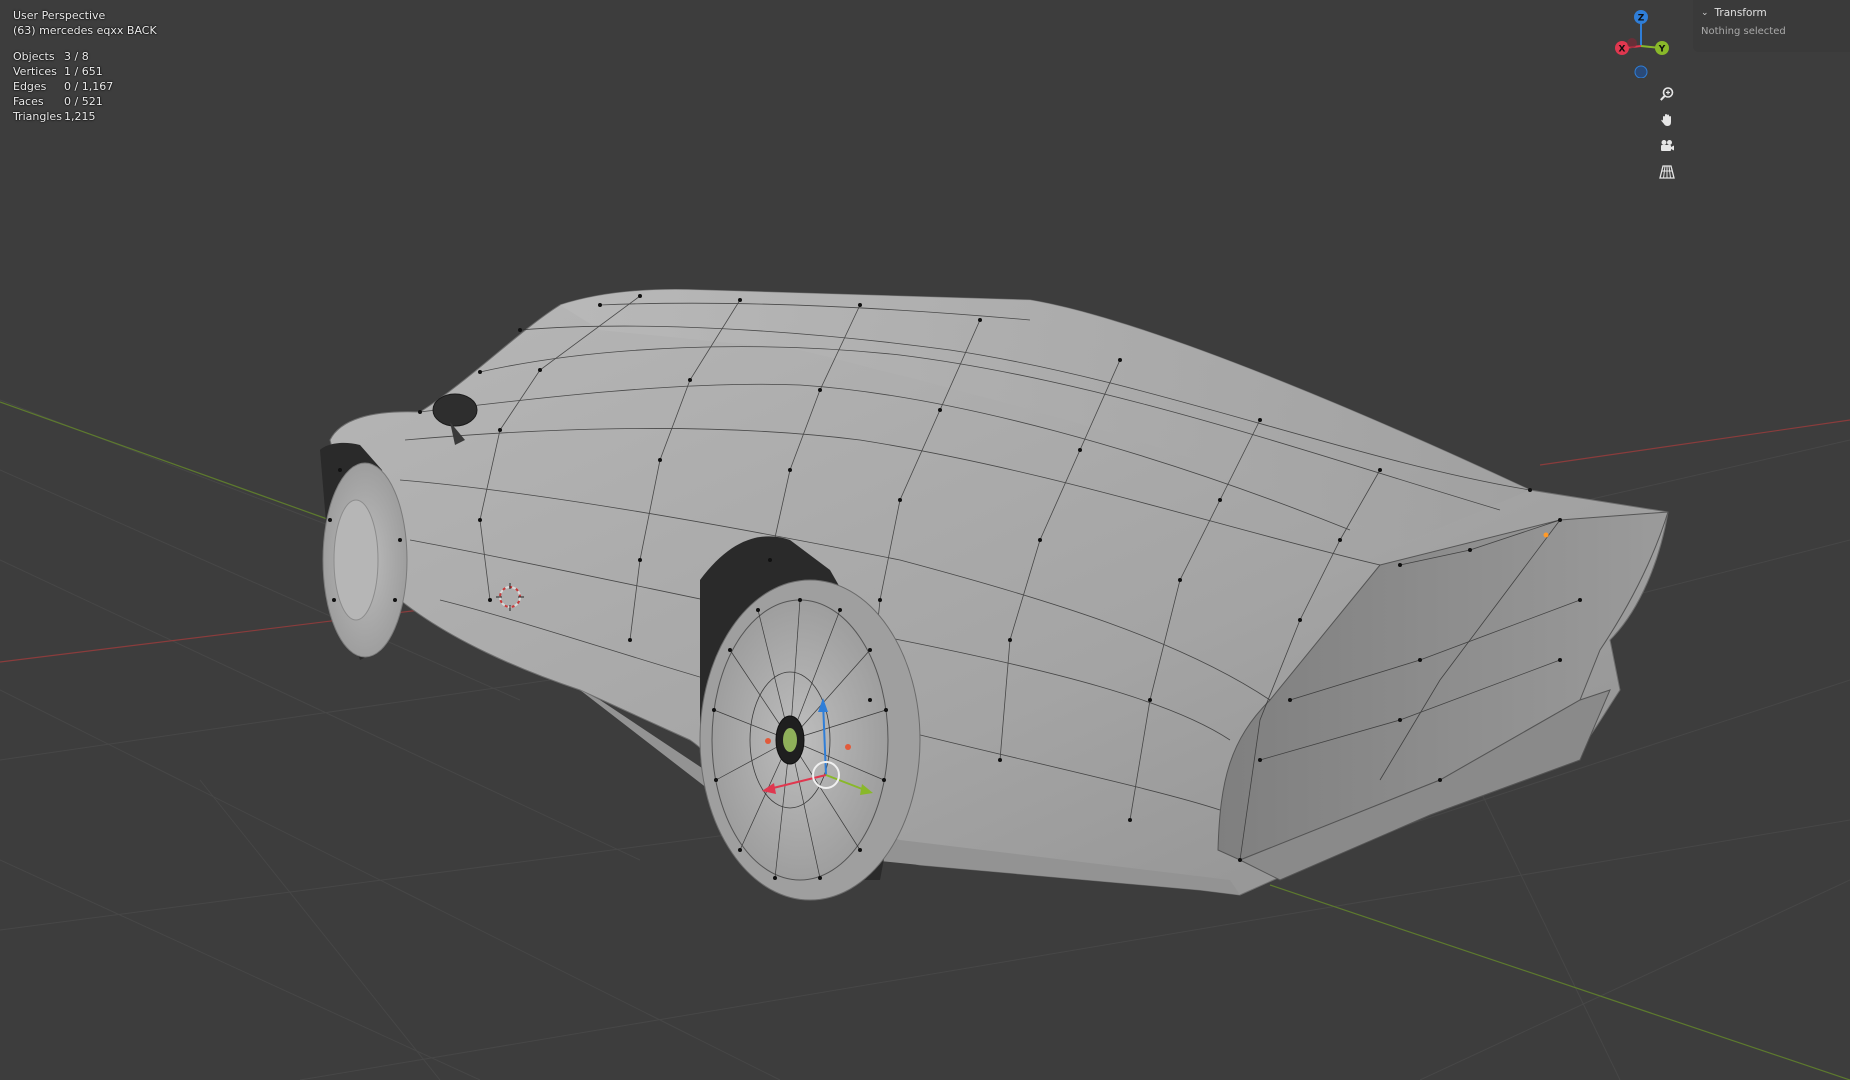  Describe the element at coordinates (34, 56) in the screenshot. I see `stat-label: Objects` at that location.